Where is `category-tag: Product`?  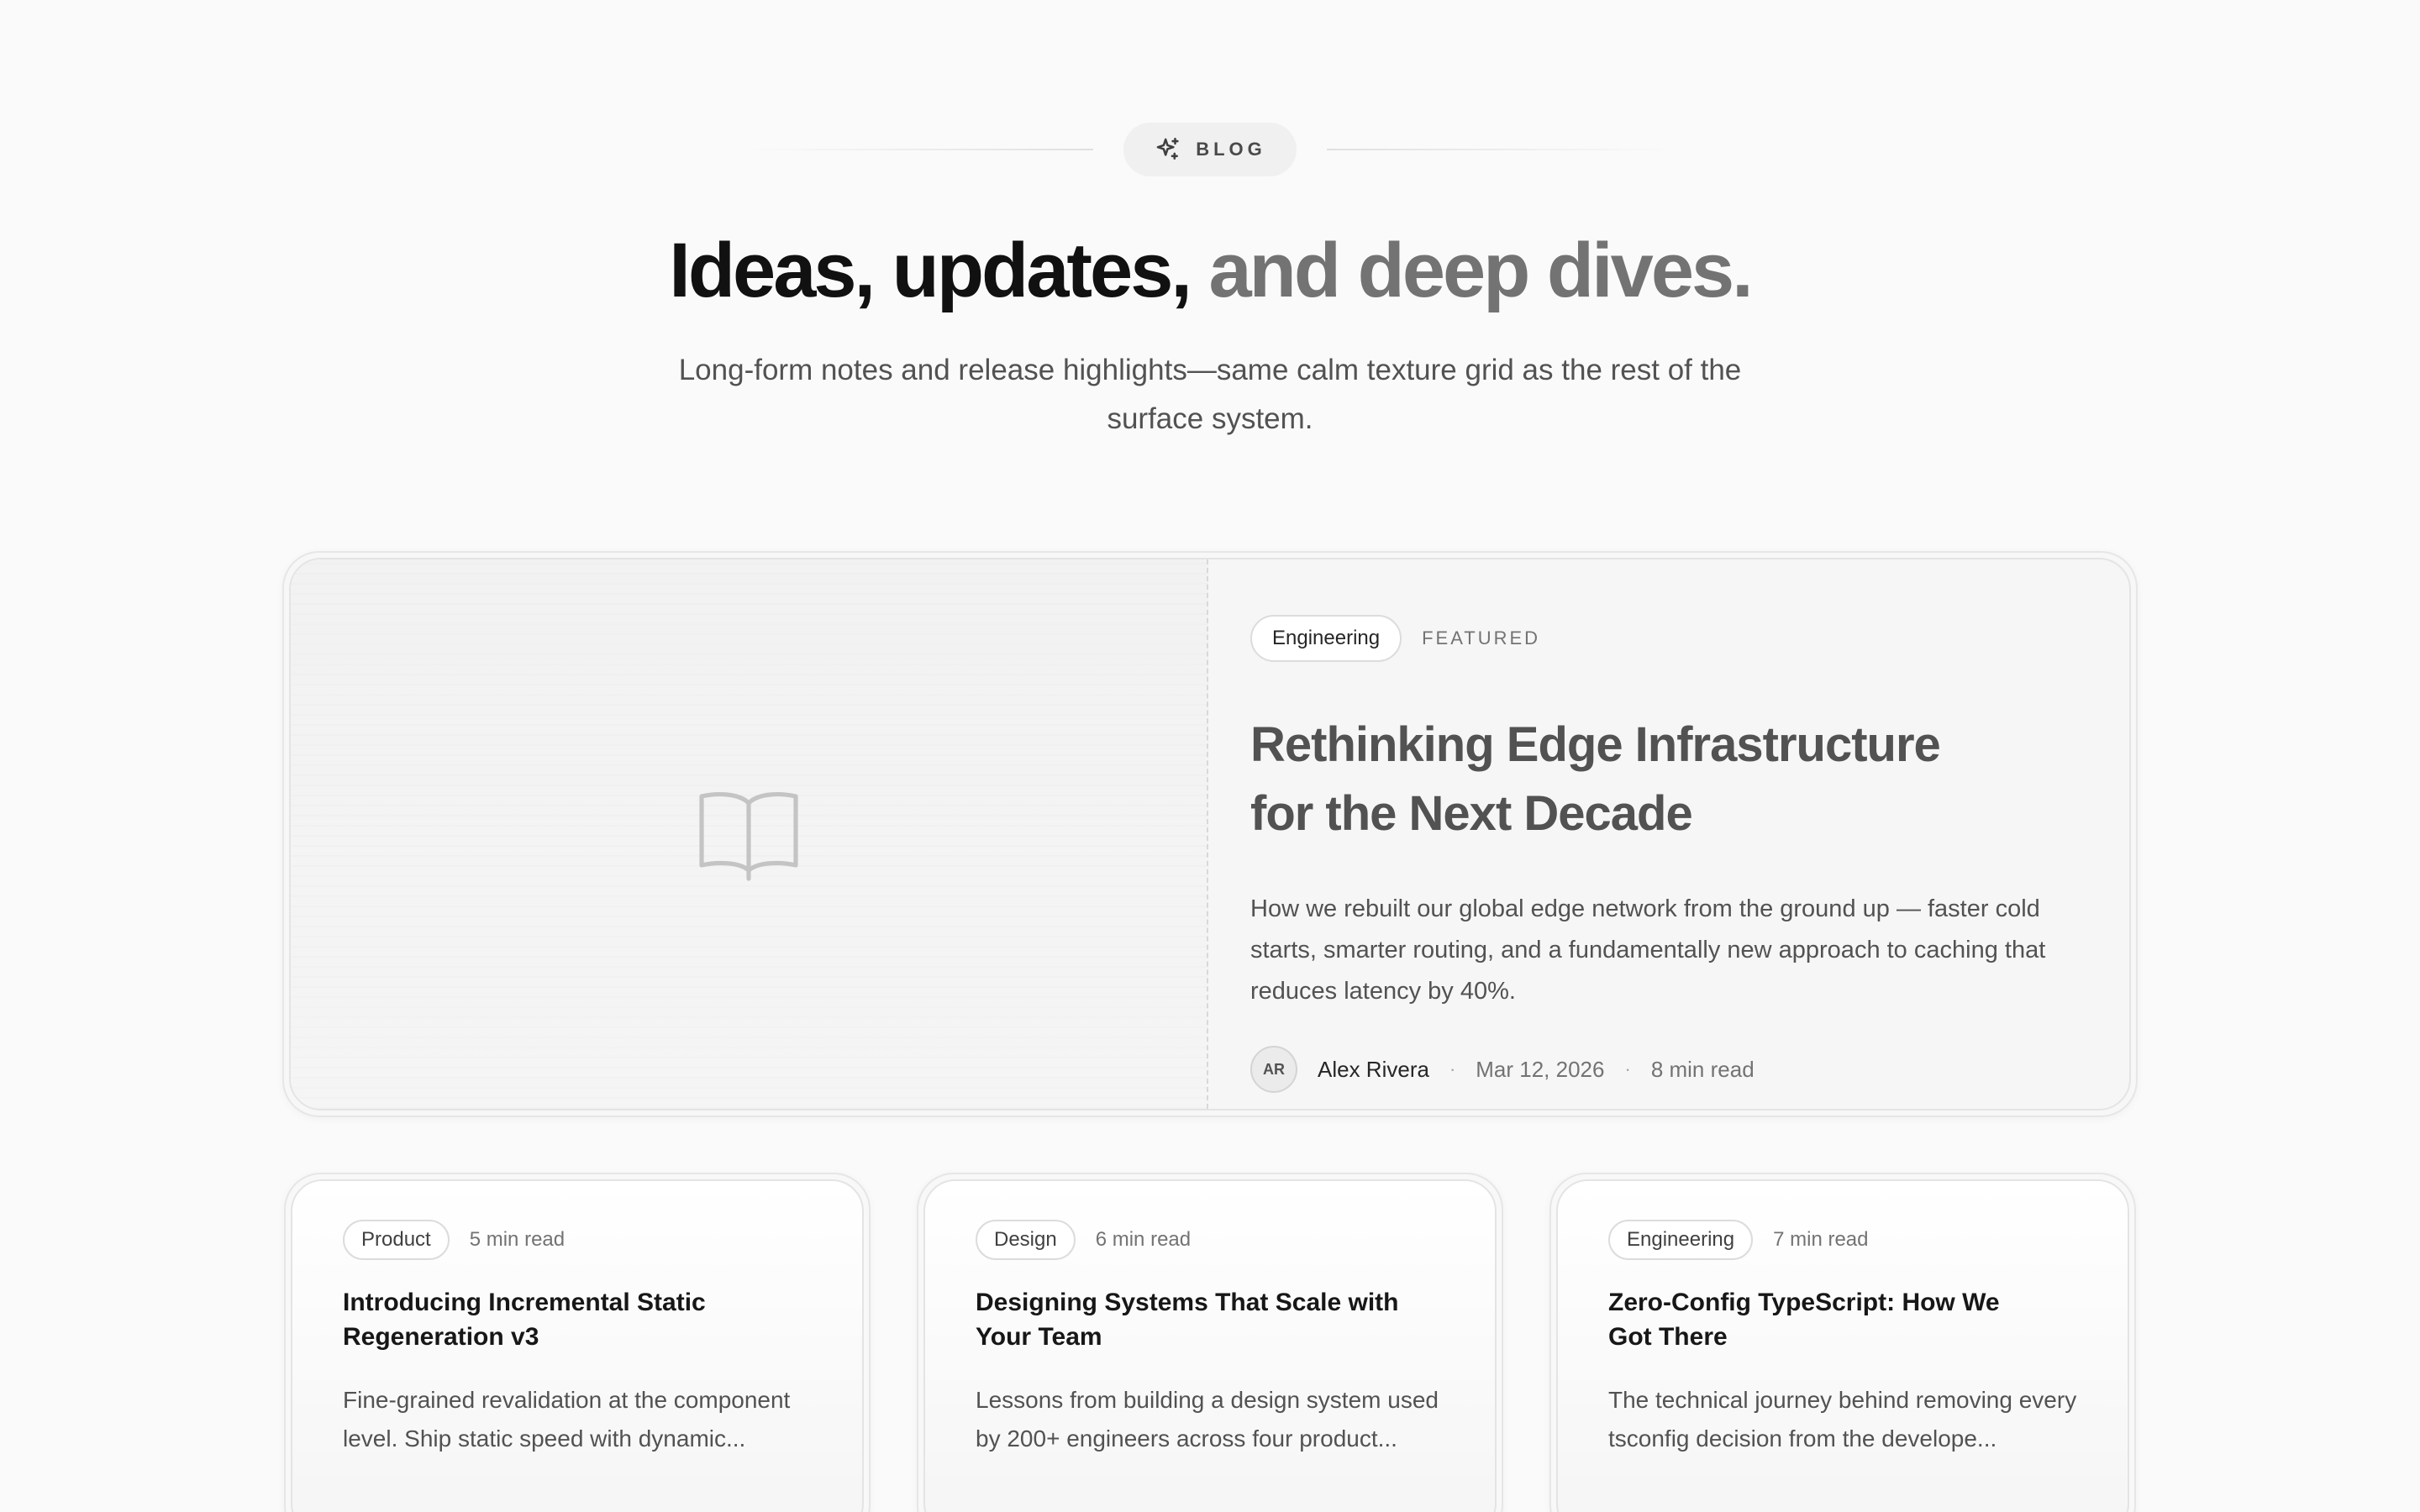
category-tag: Product is located at coordinates (397, 1240).